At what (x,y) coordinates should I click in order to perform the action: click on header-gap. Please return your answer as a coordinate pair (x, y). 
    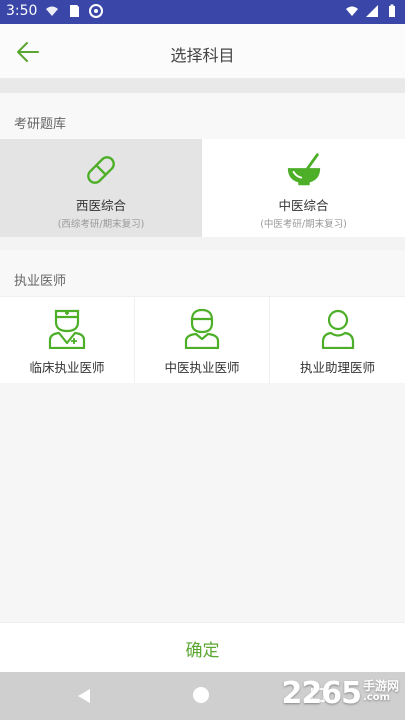
    Looking at the image, I should click on (202, 86).